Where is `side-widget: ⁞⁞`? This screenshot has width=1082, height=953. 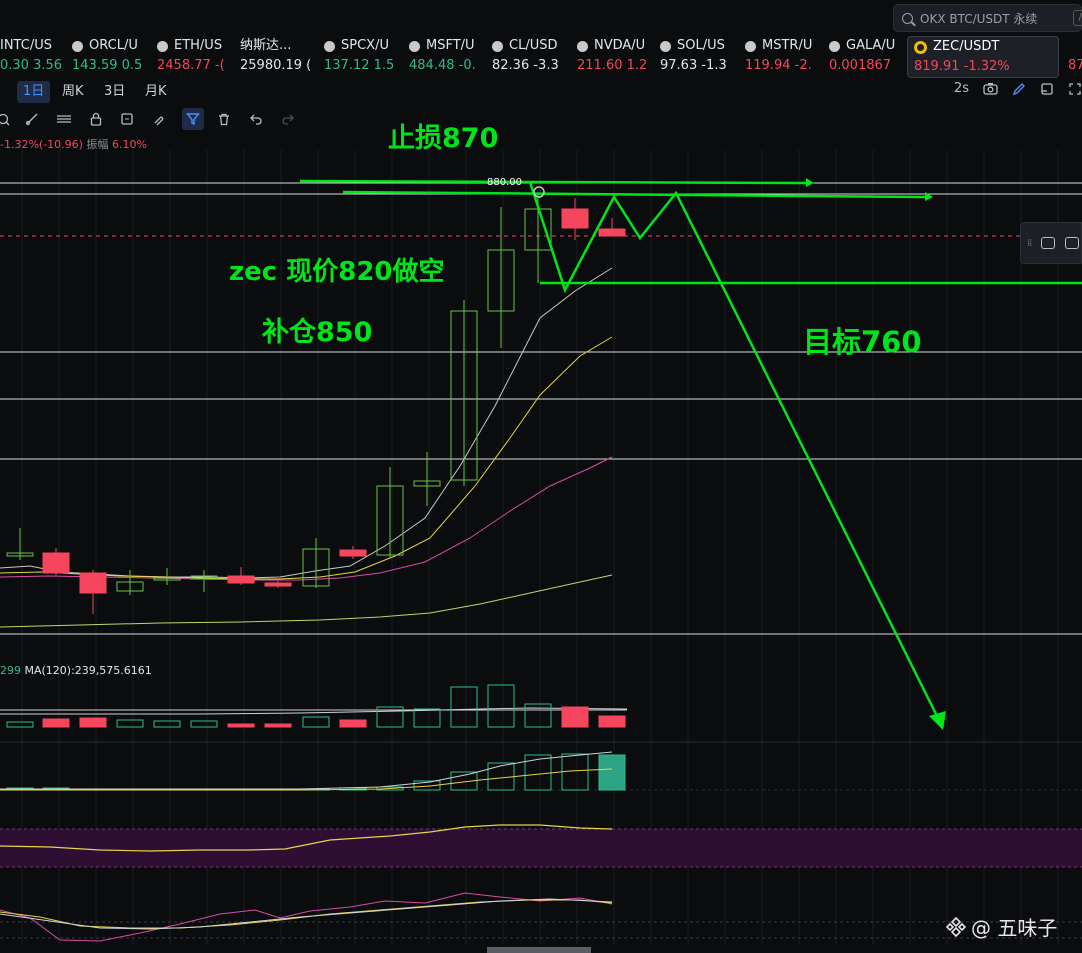 side-widget: ⁞⁞ is located at coordinates (1051, 243).